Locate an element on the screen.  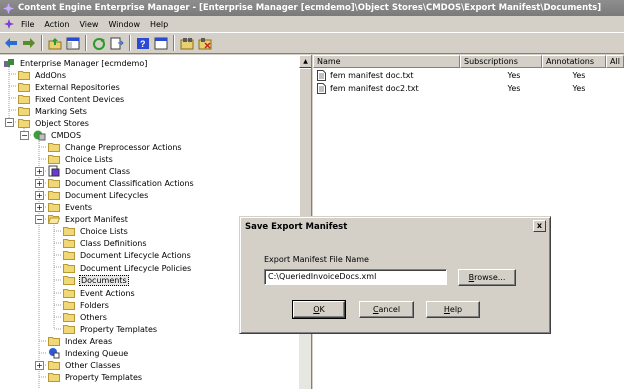
tree-item-document-lifecycles: Document Lifecycles is located at coordinates (98, 195).